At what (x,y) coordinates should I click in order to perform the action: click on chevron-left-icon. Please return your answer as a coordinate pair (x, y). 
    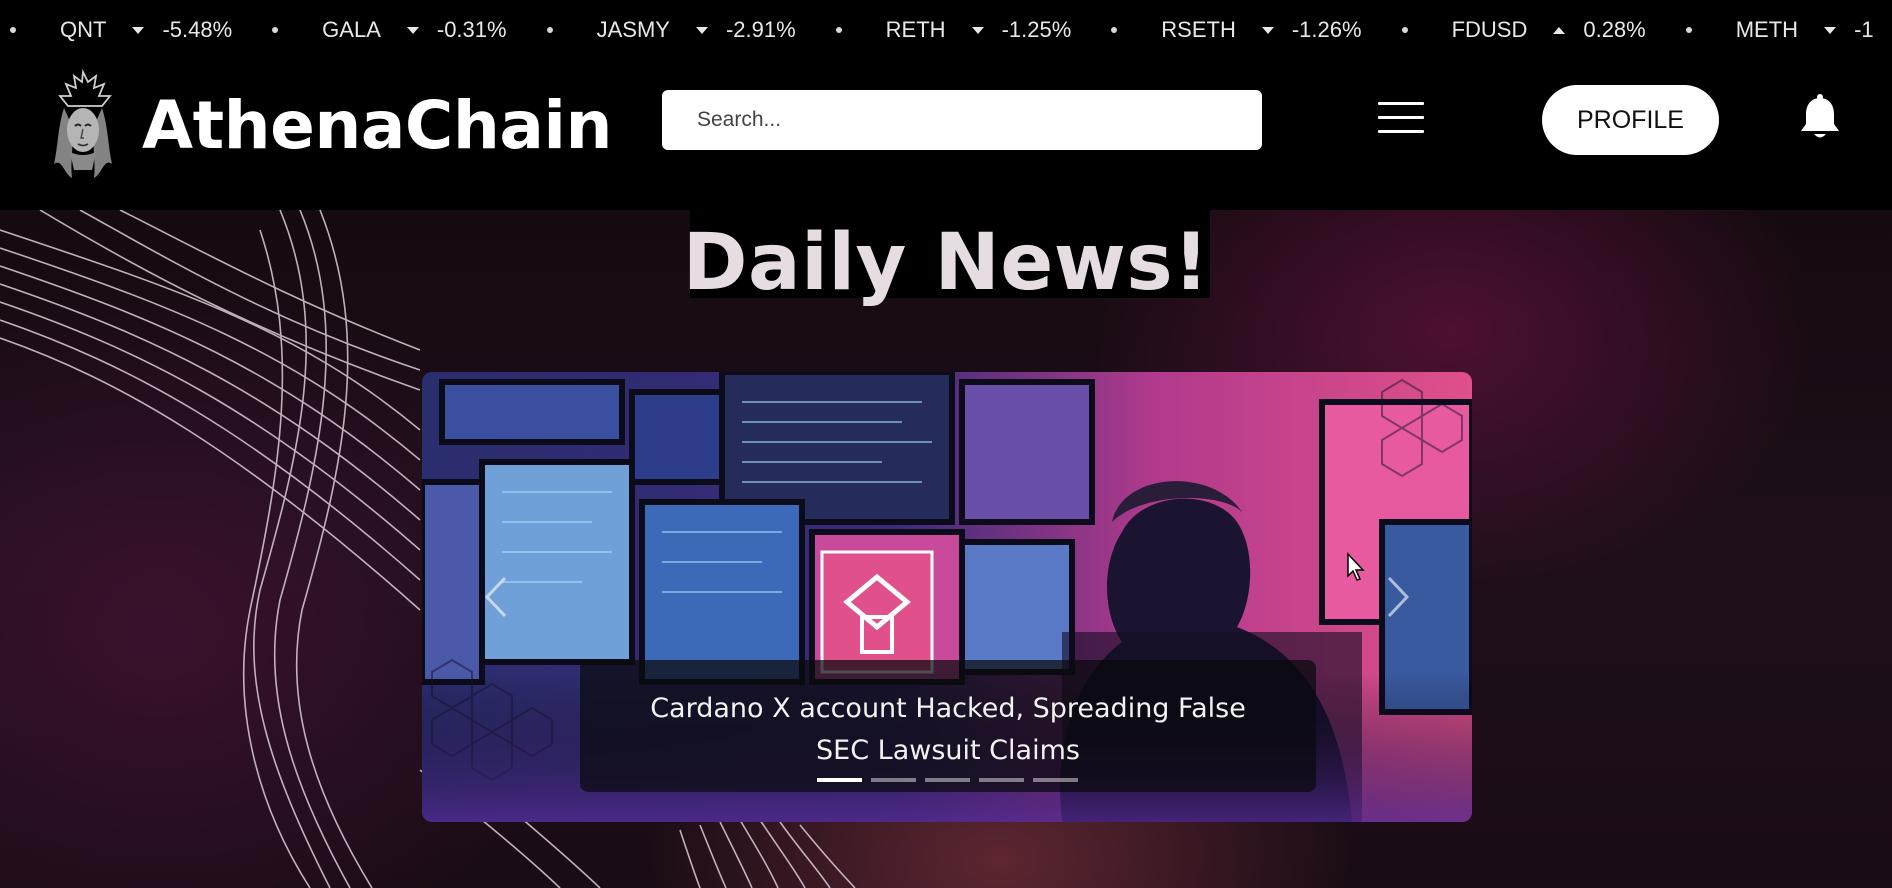
    Looking at the image, I should click on (497, 597).